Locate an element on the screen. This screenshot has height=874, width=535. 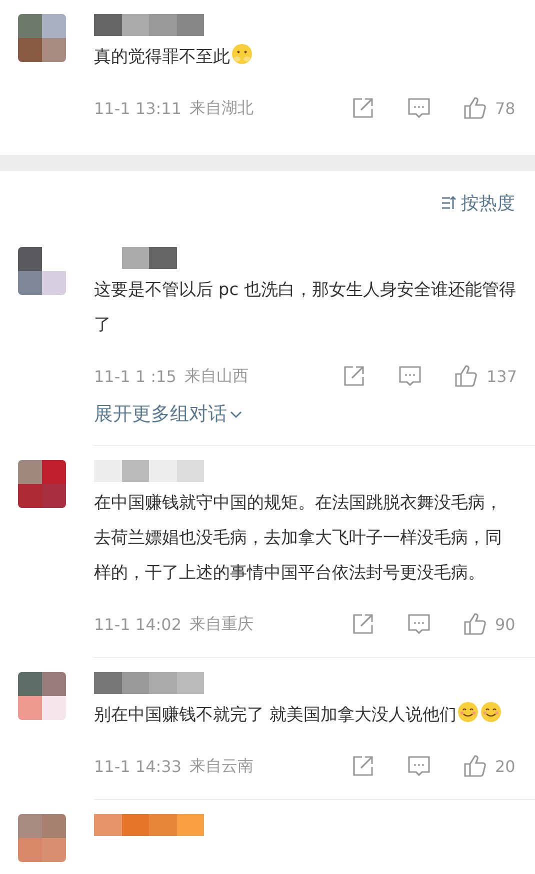
comment-location: 来自重庆 is located at coordinates (222, 624).